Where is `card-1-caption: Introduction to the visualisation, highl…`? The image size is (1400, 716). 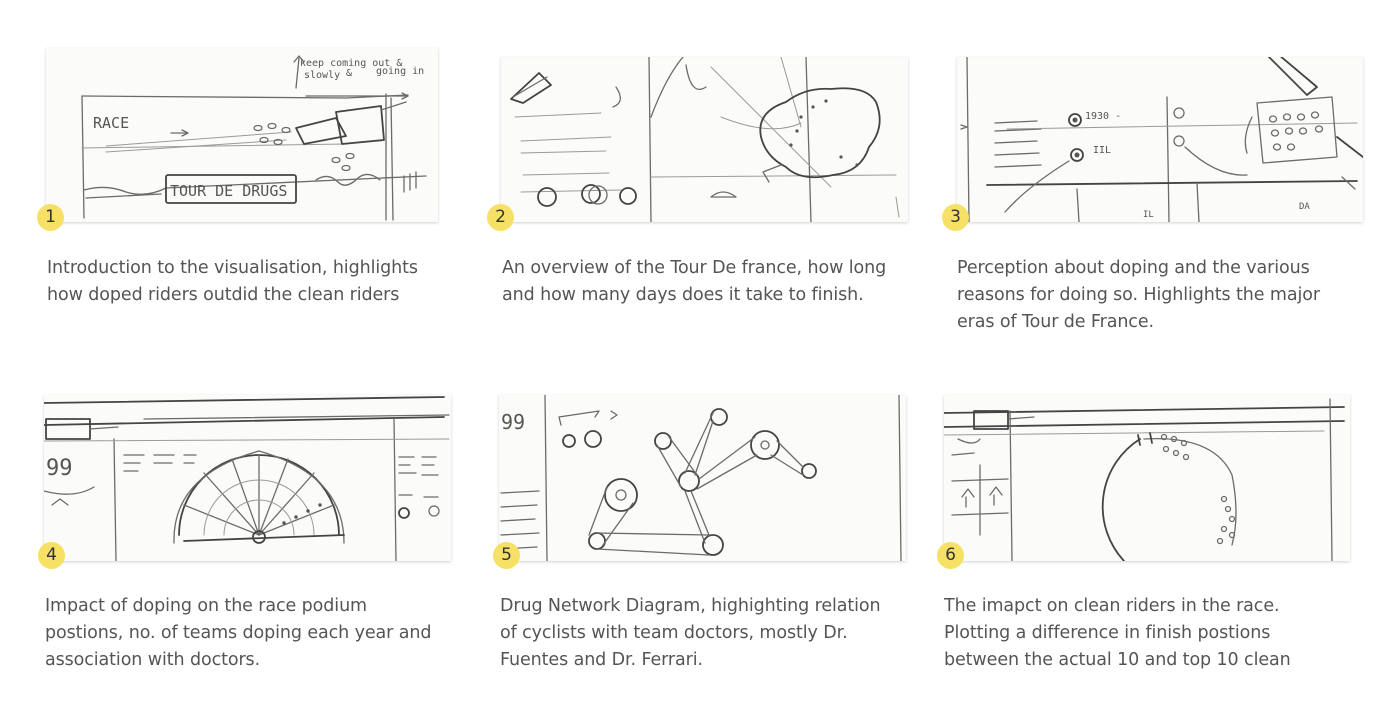 card-1-caption: Introduction to the visualisation, highl… is located at coordinates (232, 281).